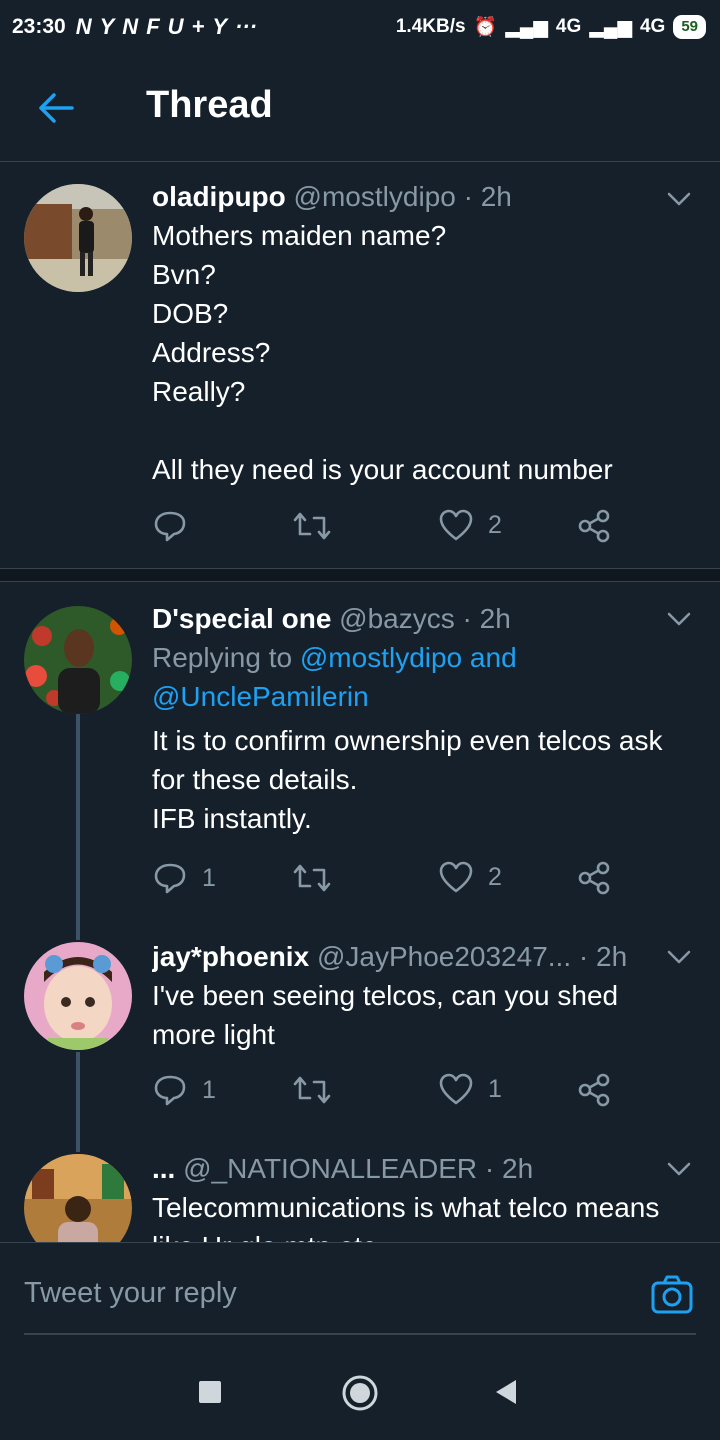 The height and width of the screenshot is (1440, 720). What do you see at coordinates (493, 657) in the screenshot?
I see `replying-and: and` at bounding box center [493, 657].